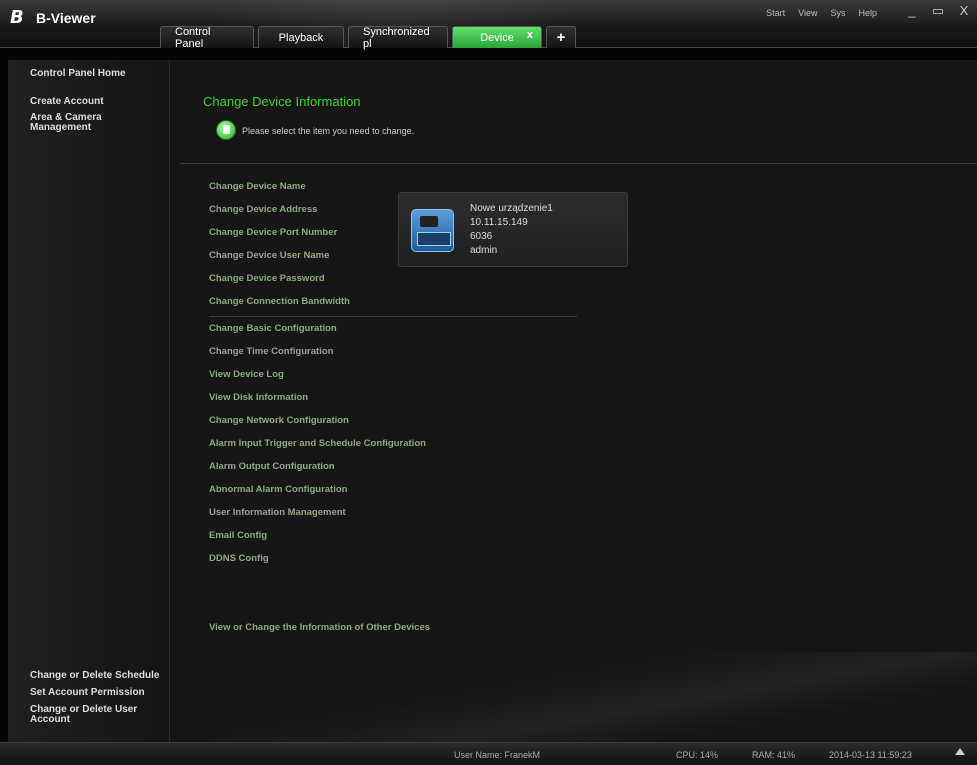 Image resolution: width=977 pixels, height=765 pixels. Describe the element at coordinates (226, 130) in the screenshot. I see `info-bubble-icon` at that location.